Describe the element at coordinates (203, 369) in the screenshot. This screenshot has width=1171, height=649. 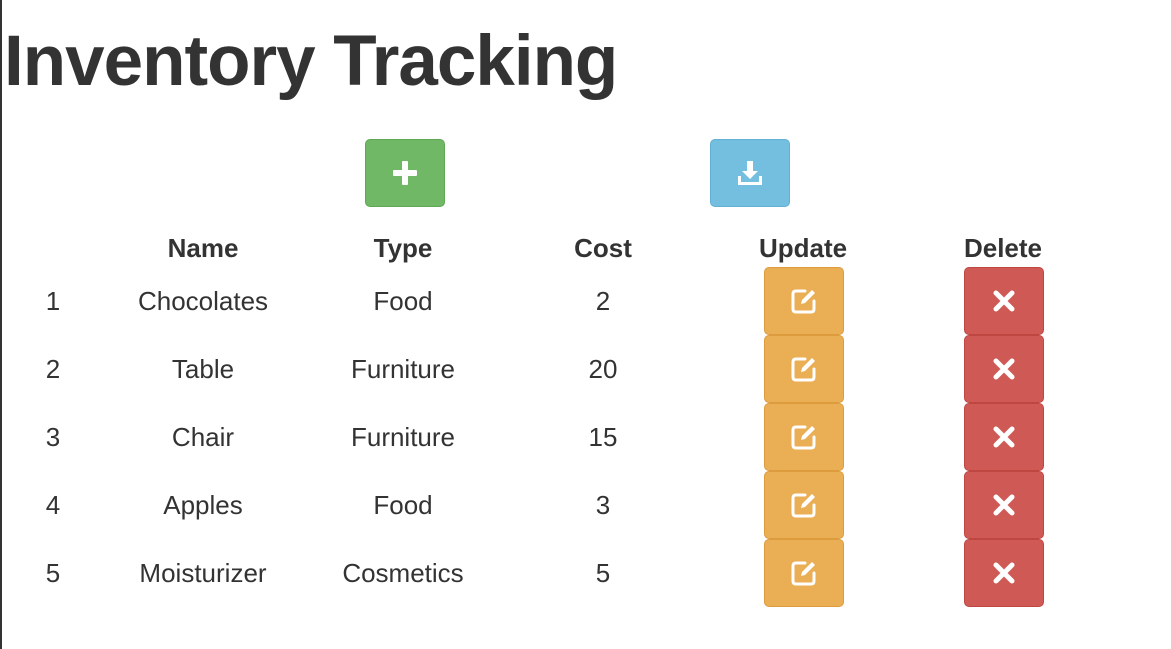
I see `item-name-cell: Table` at that location.